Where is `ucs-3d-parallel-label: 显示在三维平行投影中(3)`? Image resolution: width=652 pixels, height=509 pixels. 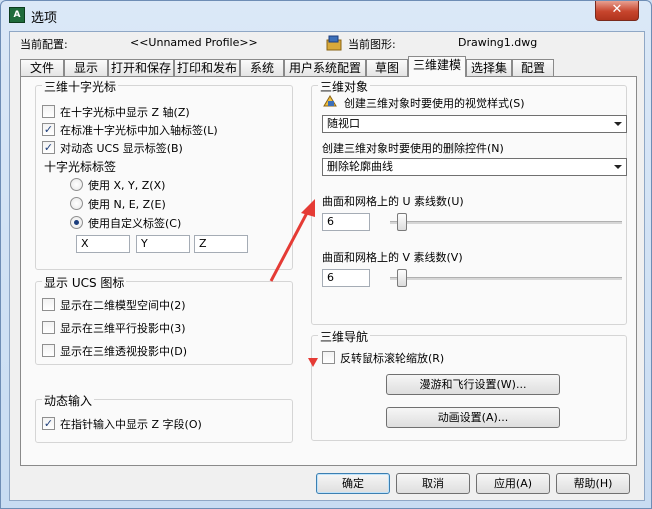 ucs-3d-parallel-label: 显示在三维平行投影中(3) is located at coordinates (123, 328).